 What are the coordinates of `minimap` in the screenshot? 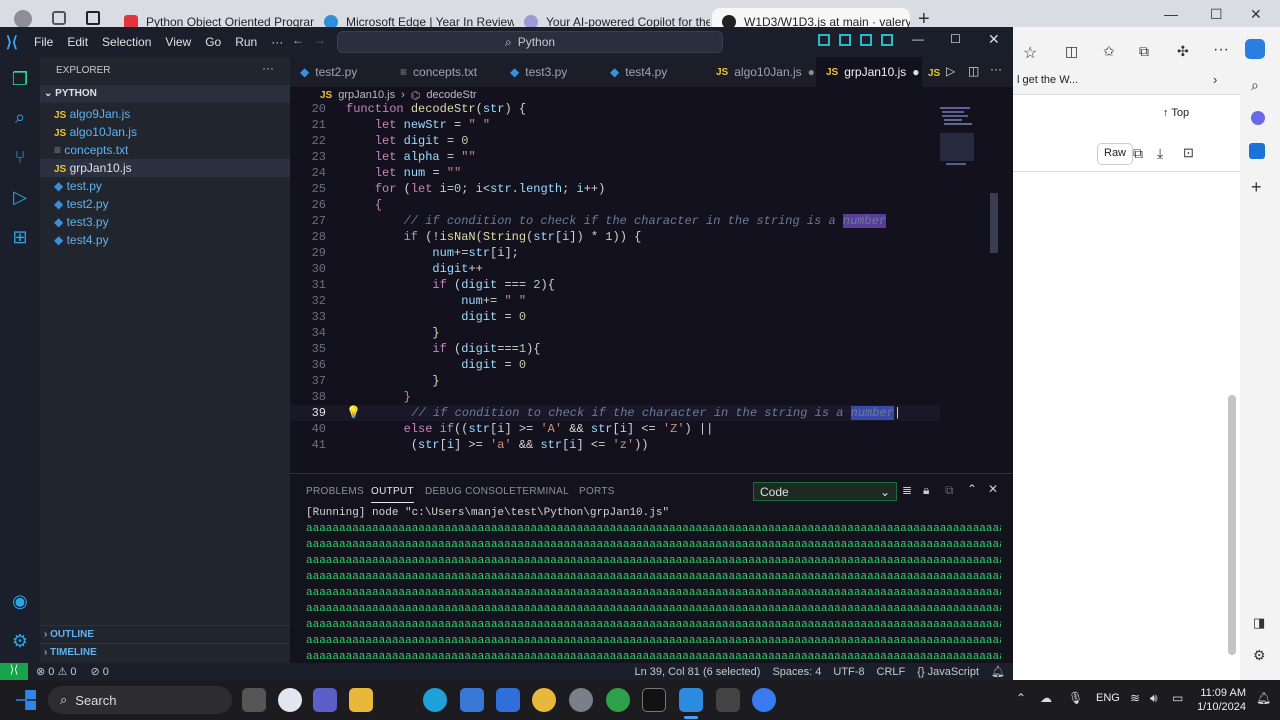 It's located at (968, 288).